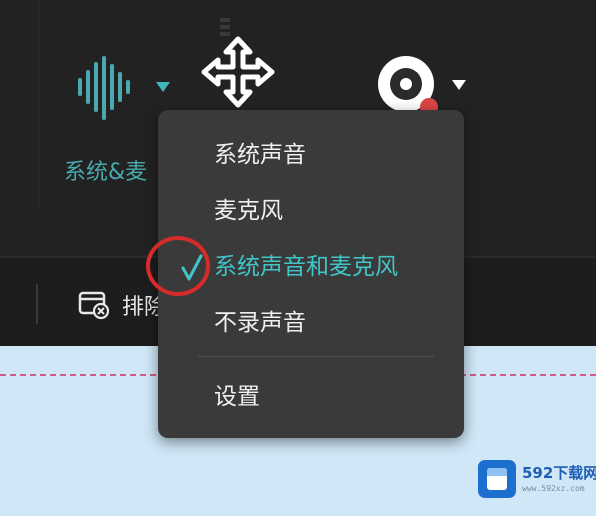 The image size is (596, 516). Describe the element at coordinates (260, 155) in the screenshot. I see `menu-item-system-audio: 系统声音` at that location.